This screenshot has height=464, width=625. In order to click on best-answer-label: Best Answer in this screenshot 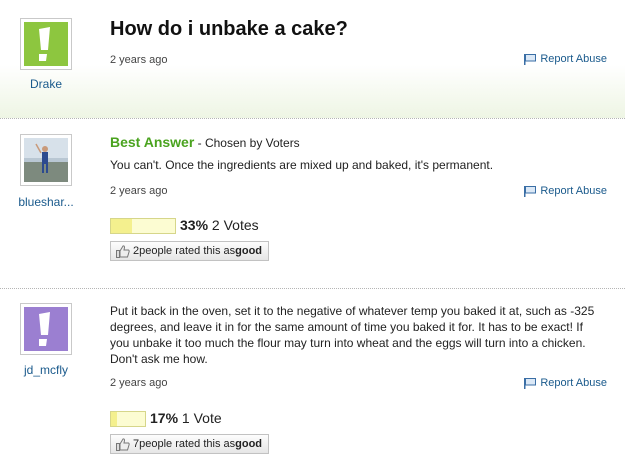, I will do `click(152, 142)`.